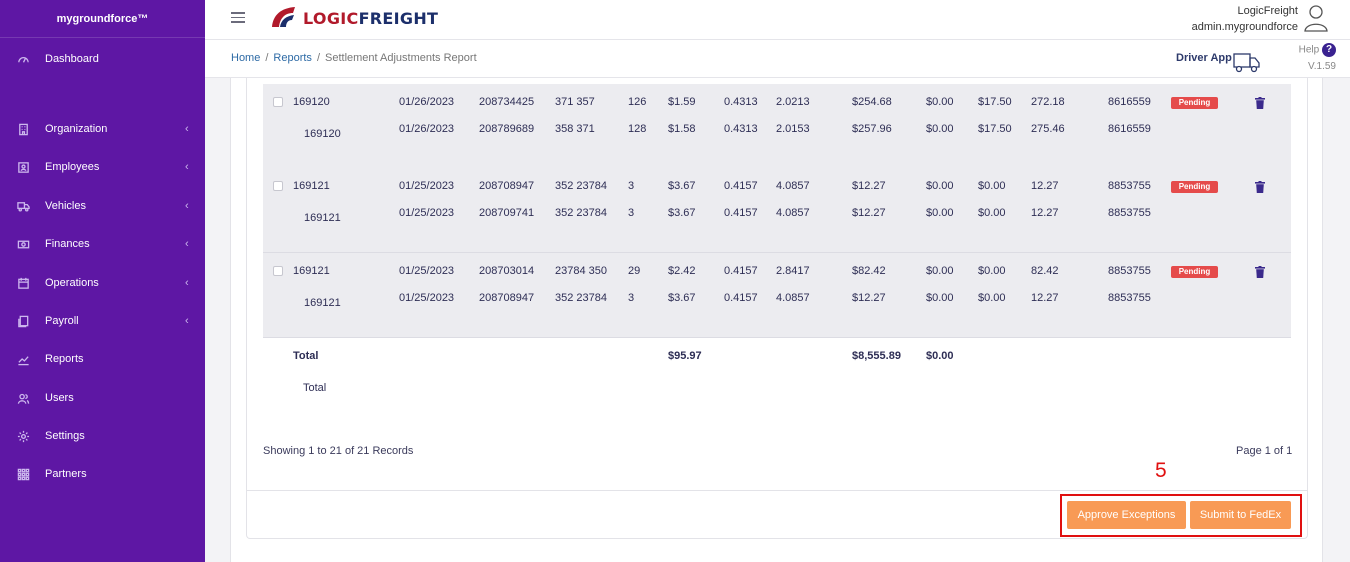  Describe the element at coordinates (876, 356) in the screenshot. I see `total-amount: $8,555.89` at that location.